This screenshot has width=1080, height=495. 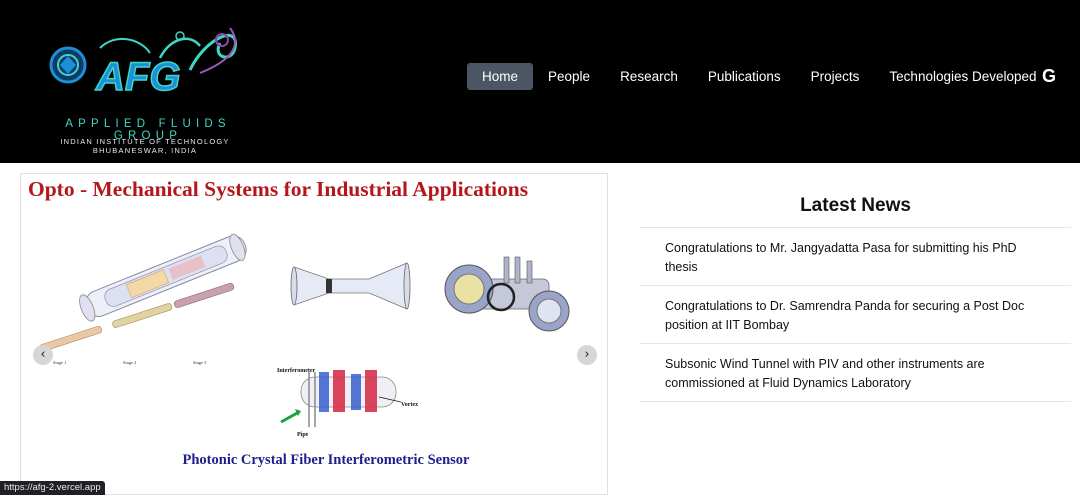 What do you see at coordinates (1049, 76) in the screenshot?
I see `google-icon: G` at bounding box center [1049, 76].